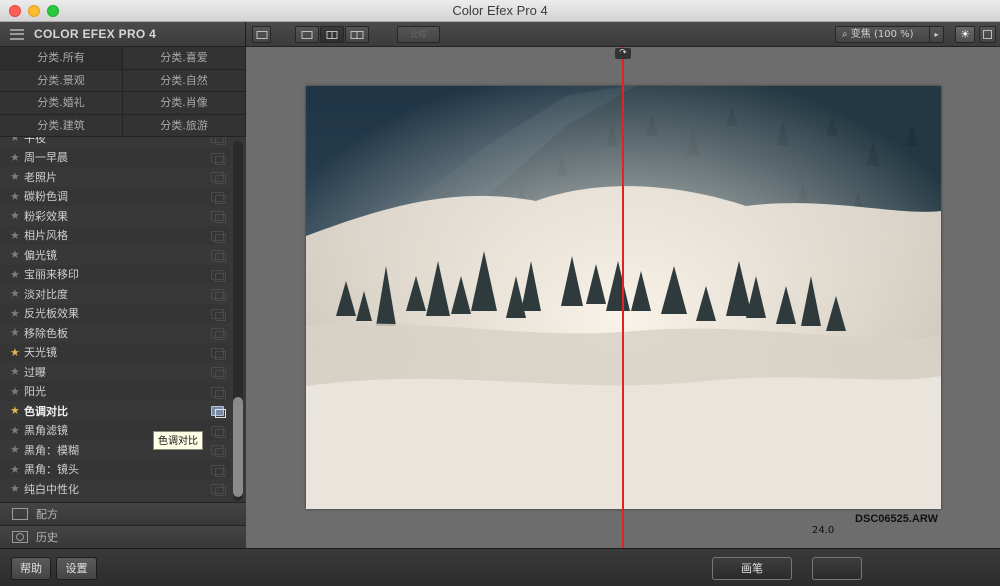 The width and height of the screenshot is (1000, 586). What do you see at coordinates (845, 34) in the screenshot?
I see `search-icon: ⌕` at bounding box center [845, 34].